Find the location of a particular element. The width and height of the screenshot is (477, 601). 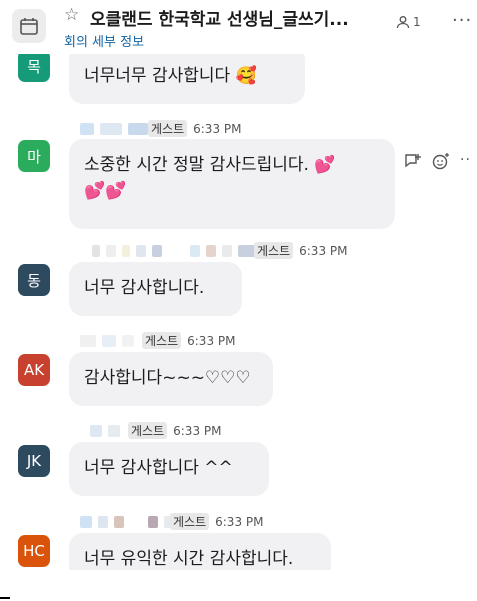

message-bubble: 너무 유익한 시간 감사합니다. is located at coordinates (200, 551).